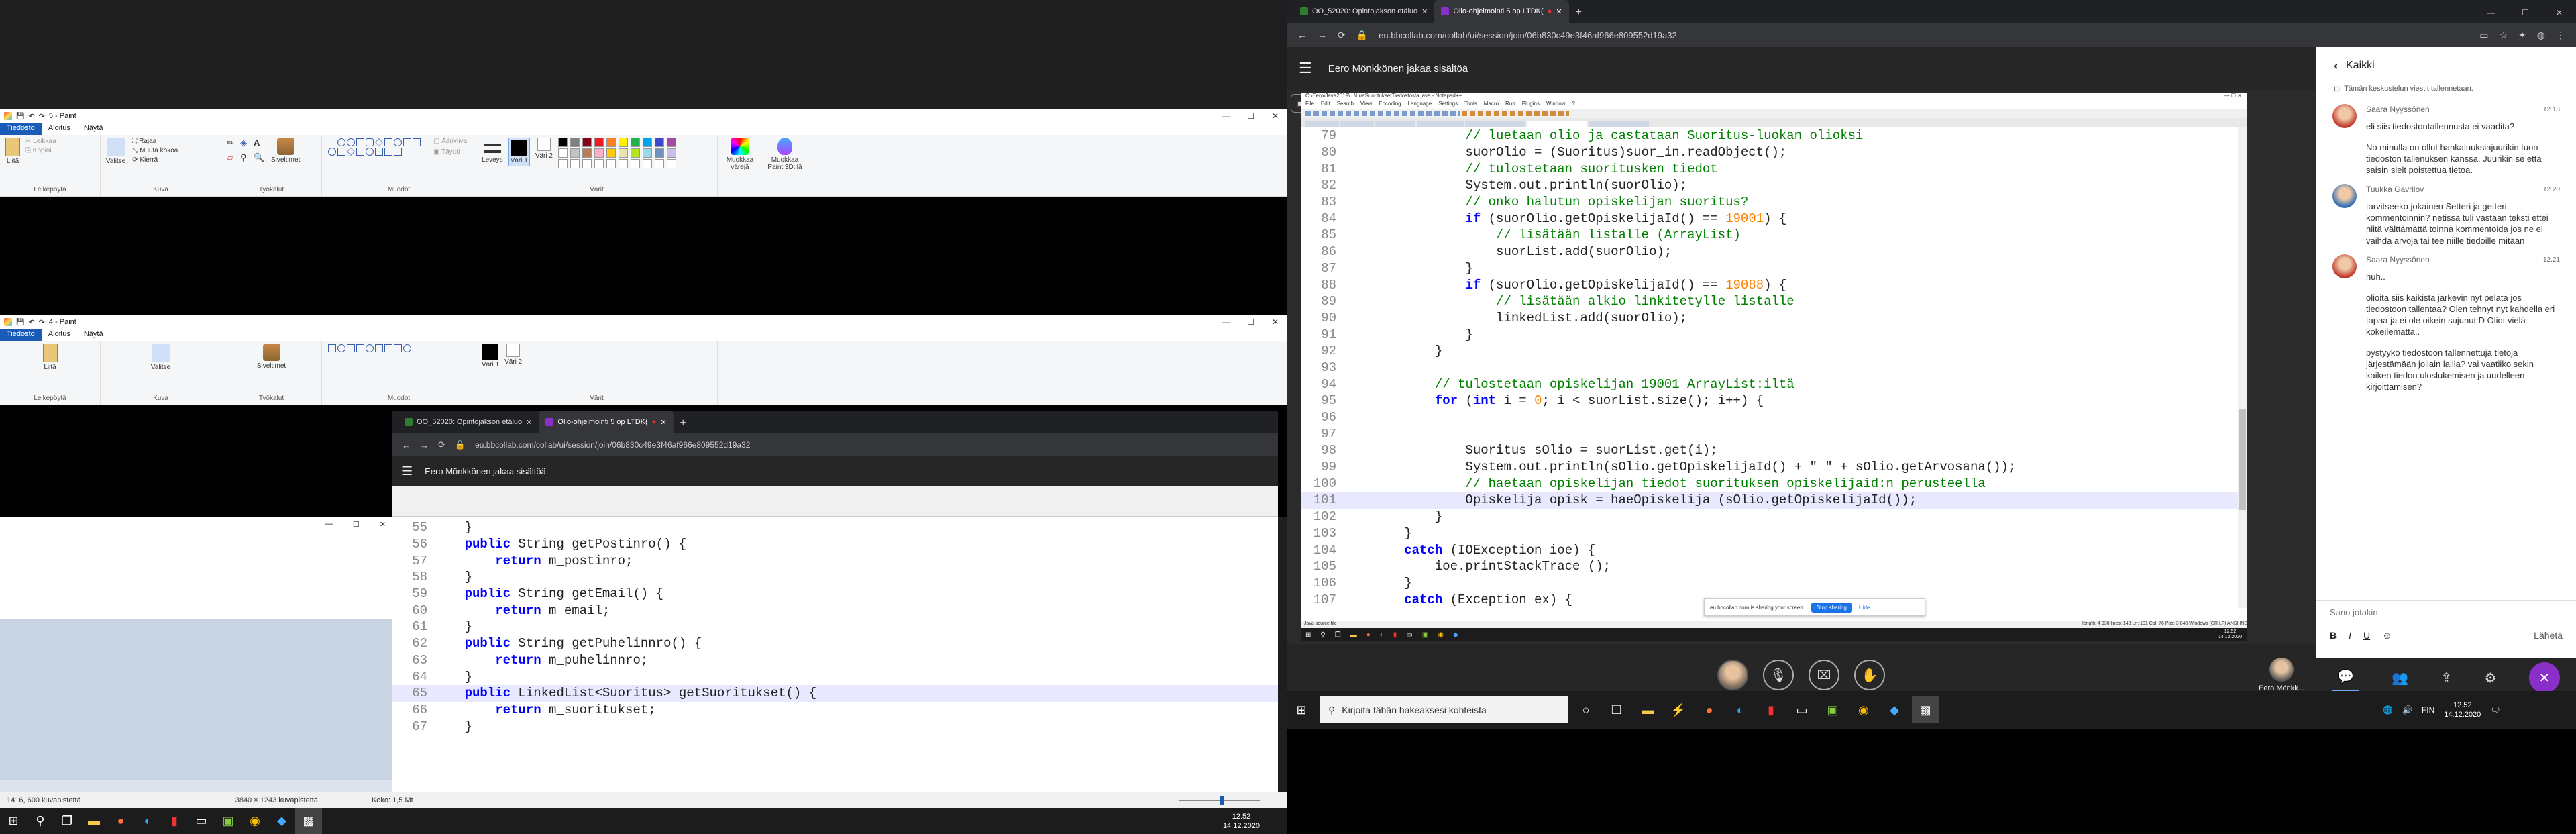 This screenshot has height=834, width=2576. I want to click on code-line: 58 }, so click(835, 578).